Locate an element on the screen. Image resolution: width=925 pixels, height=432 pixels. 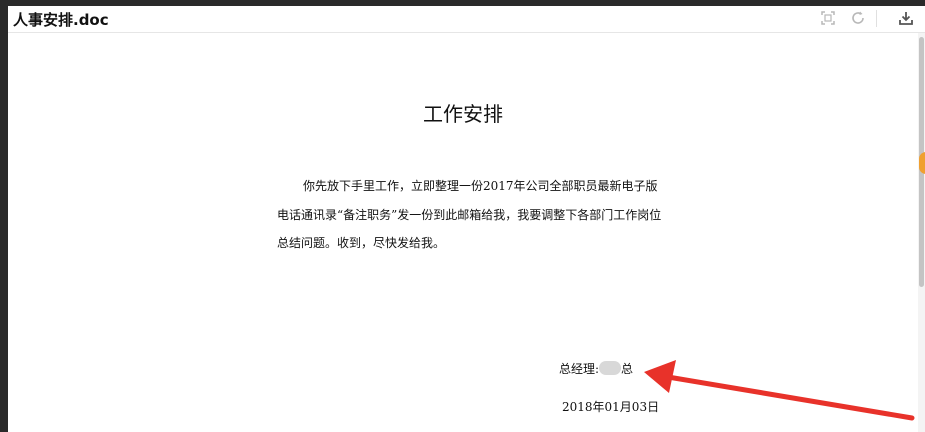
download-icon is located at coordinates (906, 18).